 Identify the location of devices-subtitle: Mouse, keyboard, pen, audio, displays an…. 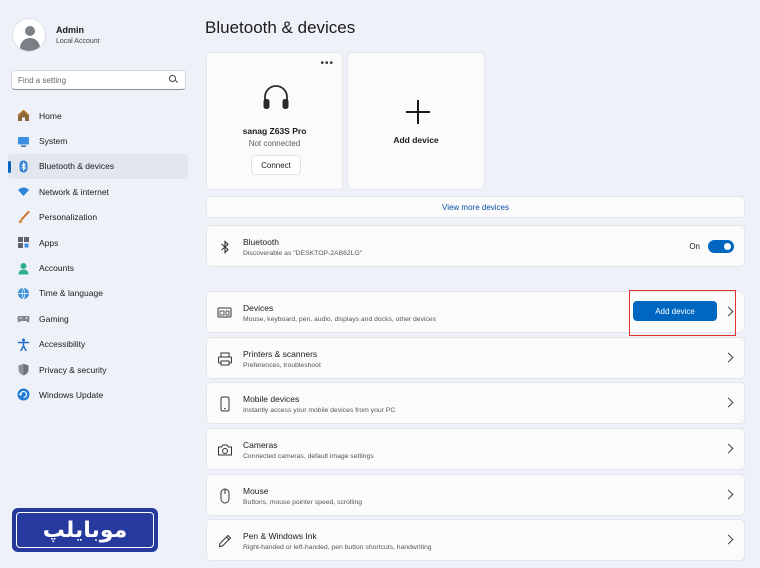
(340, 319).